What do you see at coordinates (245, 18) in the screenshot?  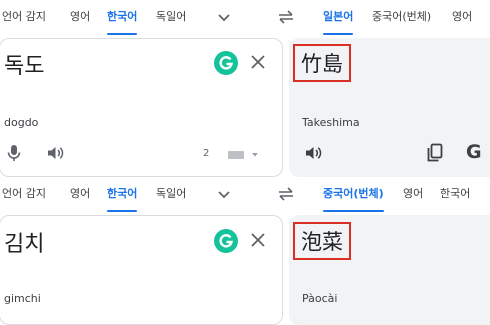 I see `source-language-tabs: 언어 감지 영어 한국어 독일어 일본어 중국어(번체) 영어` at bounding box center [245, 18].